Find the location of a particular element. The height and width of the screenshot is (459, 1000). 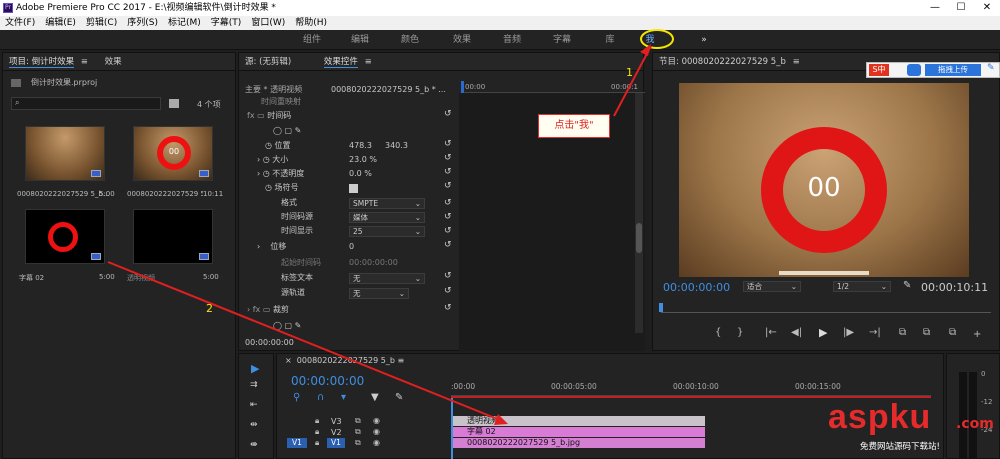

annotation-number-2: 2 is located at coordinates (209, 308).